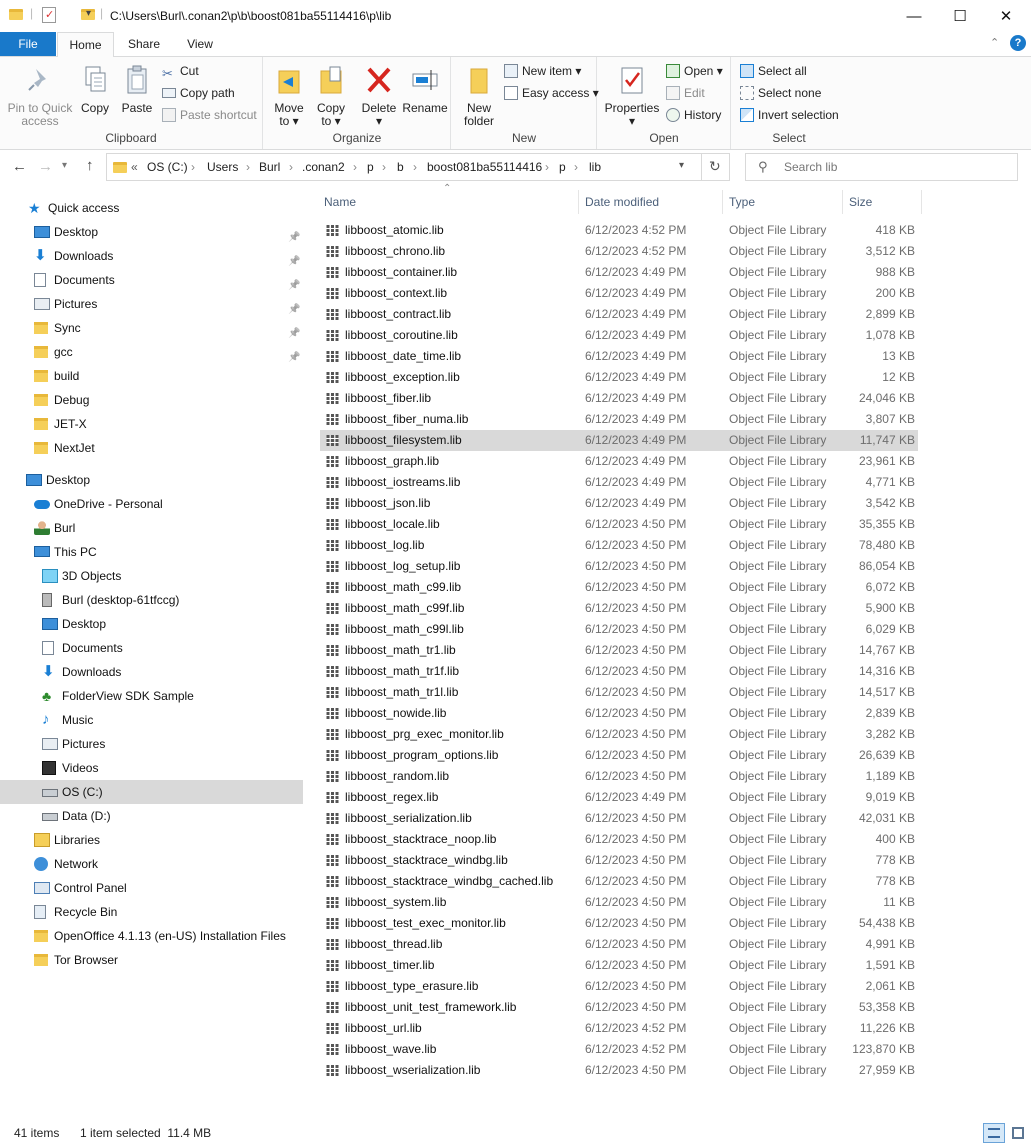 The image size is (1031, 1146). I want to click on tab-home: Home, so click(85, 44).